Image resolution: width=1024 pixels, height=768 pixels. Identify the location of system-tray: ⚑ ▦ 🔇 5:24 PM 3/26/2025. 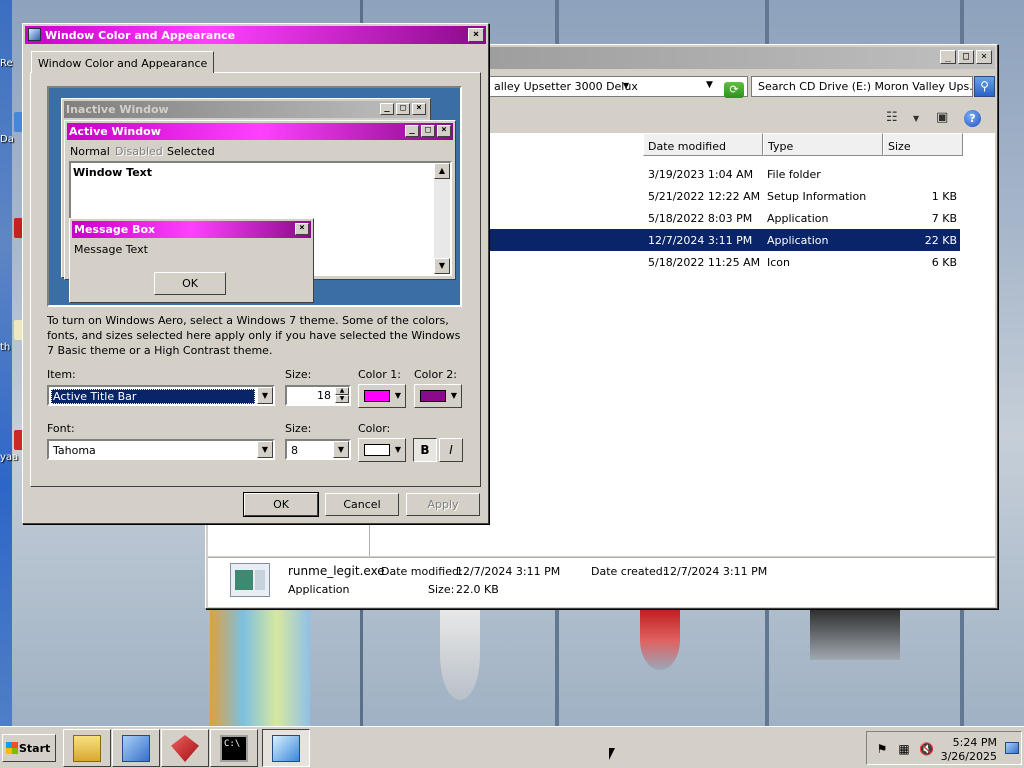
(944, 748).